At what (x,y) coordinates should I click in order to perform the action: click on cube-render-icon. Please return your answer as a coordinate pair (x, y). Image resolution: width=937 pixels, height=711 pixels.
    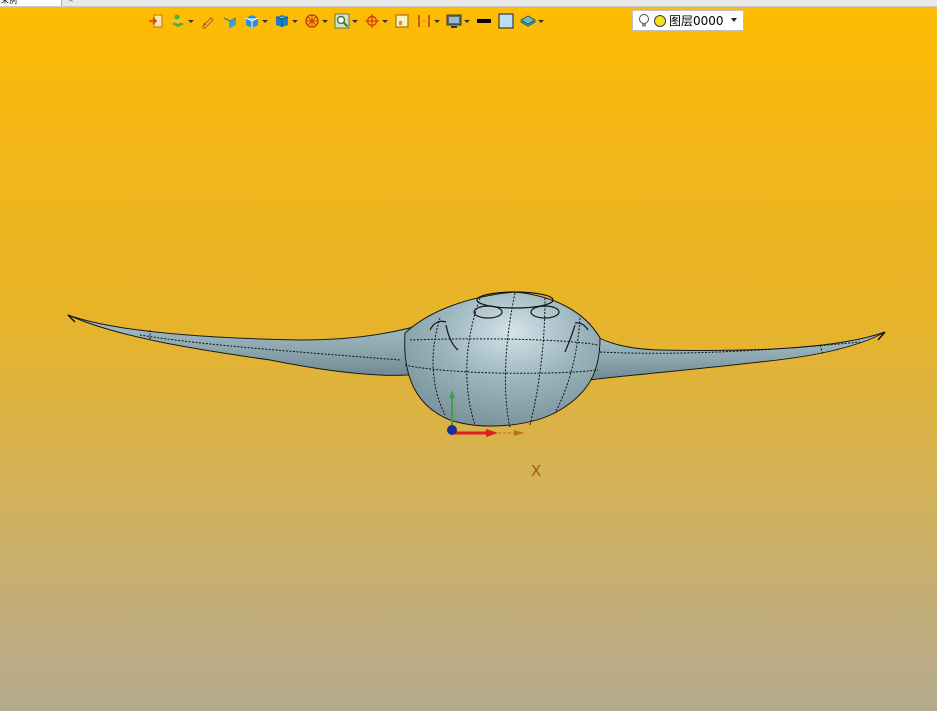
    Looking at the image, I should click on (282, 21).